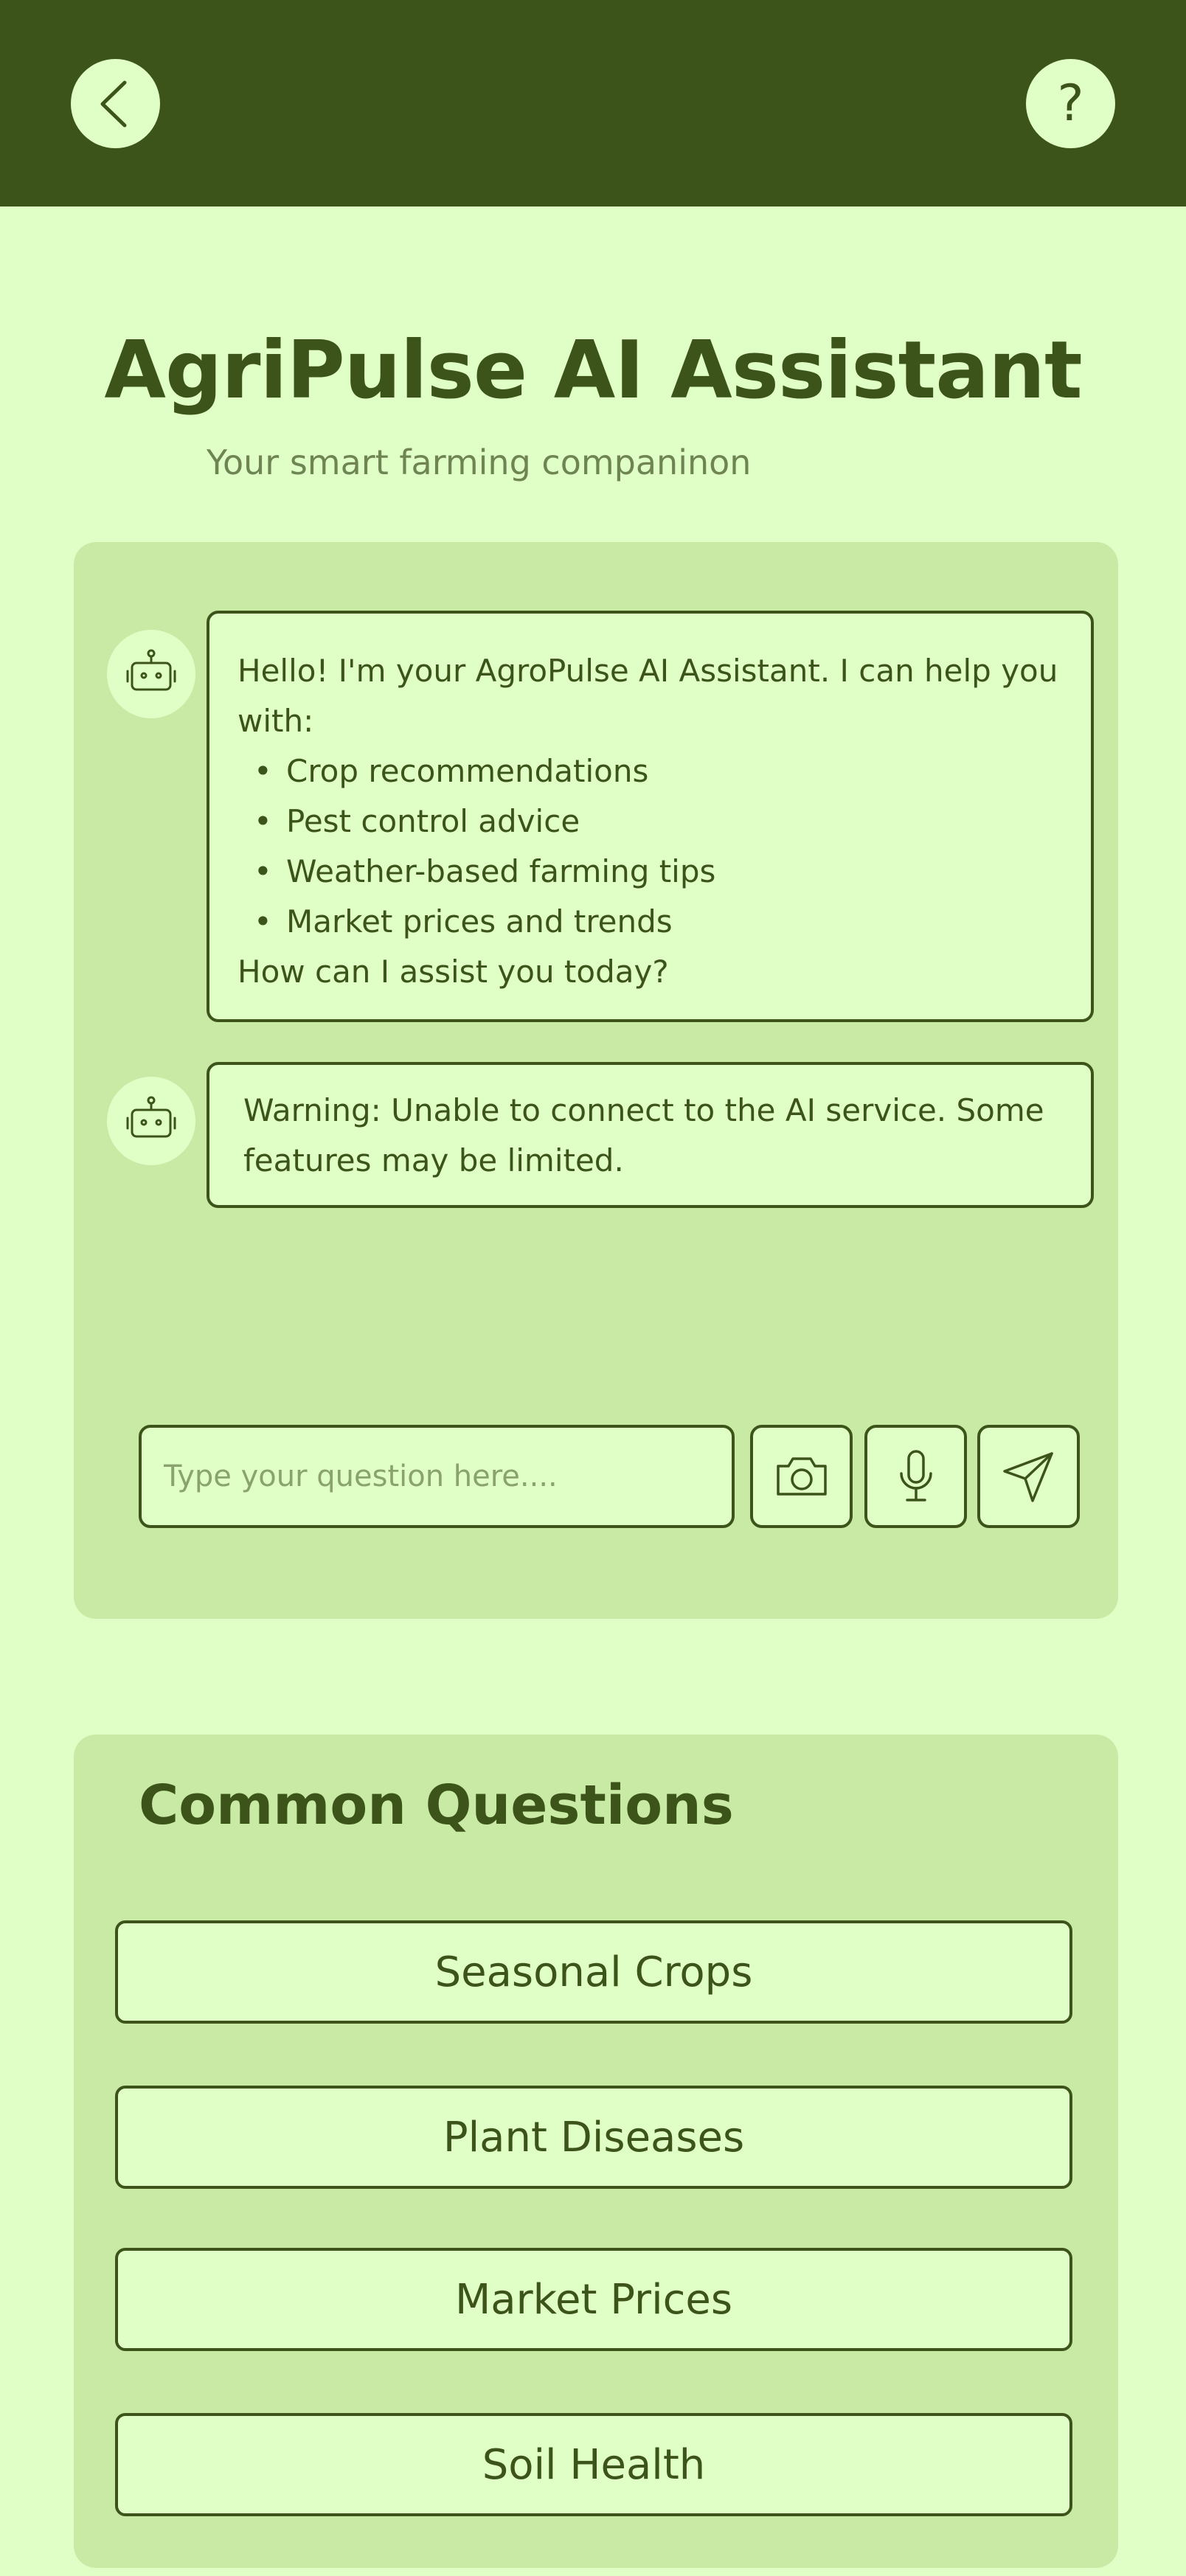 The width and height of the screenshot is (1186, 2576). Describe the element at coordinates (453, 972) in the screenshot. I see `message-outro: How can I assist you today?` at that location.